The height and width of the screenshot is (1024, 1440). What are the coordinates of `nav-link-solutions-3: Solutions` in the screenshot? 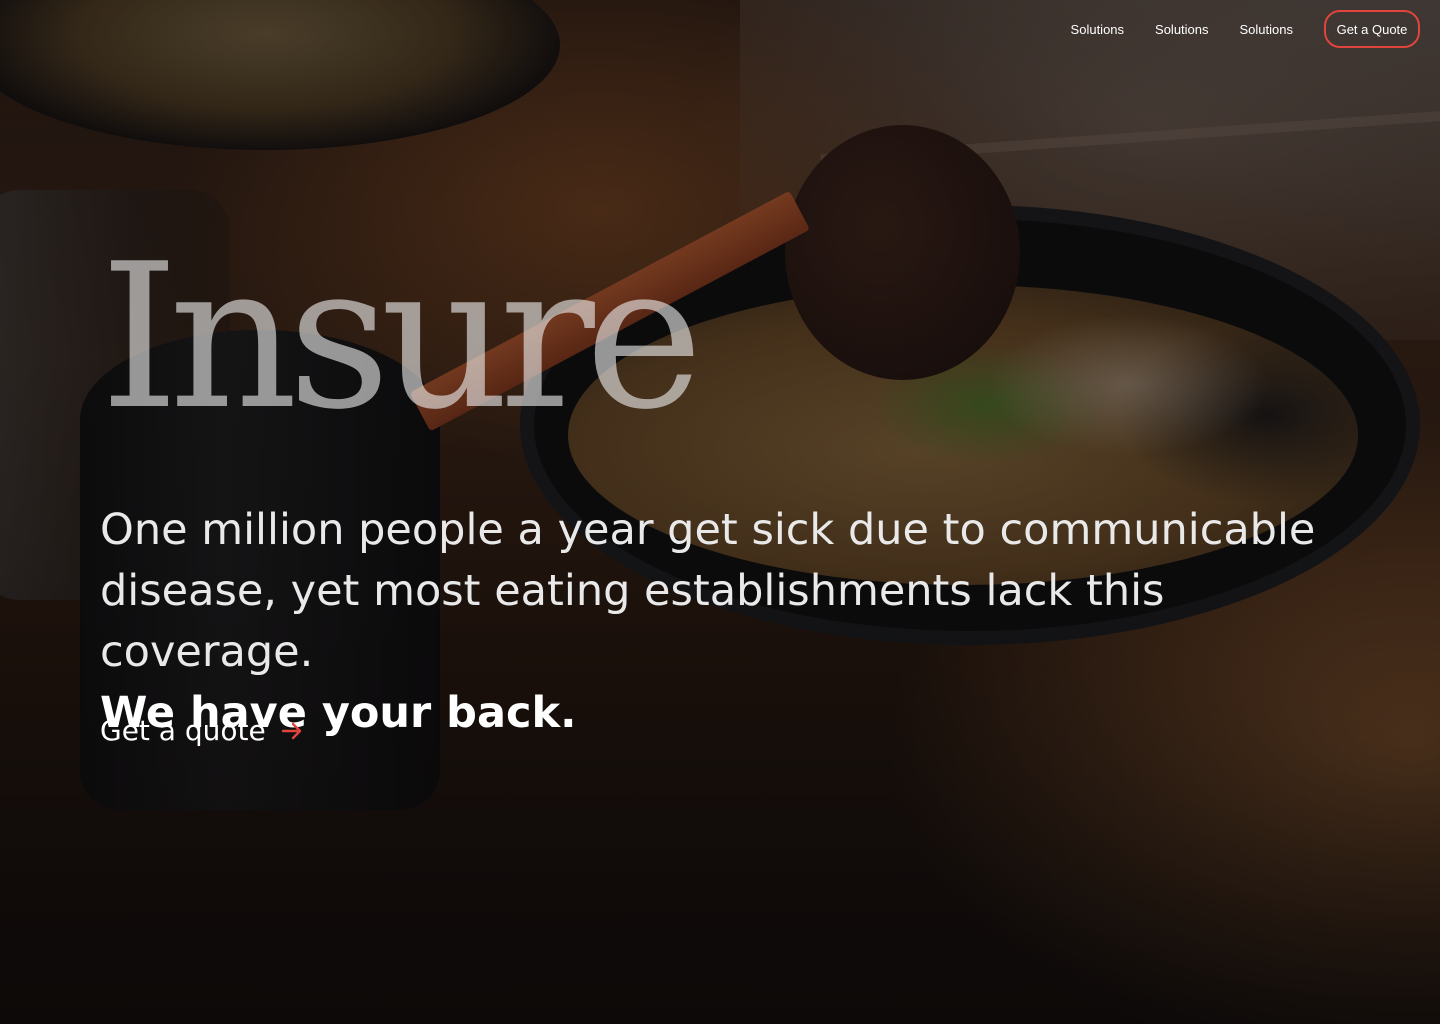 It's located at (1266, 29).